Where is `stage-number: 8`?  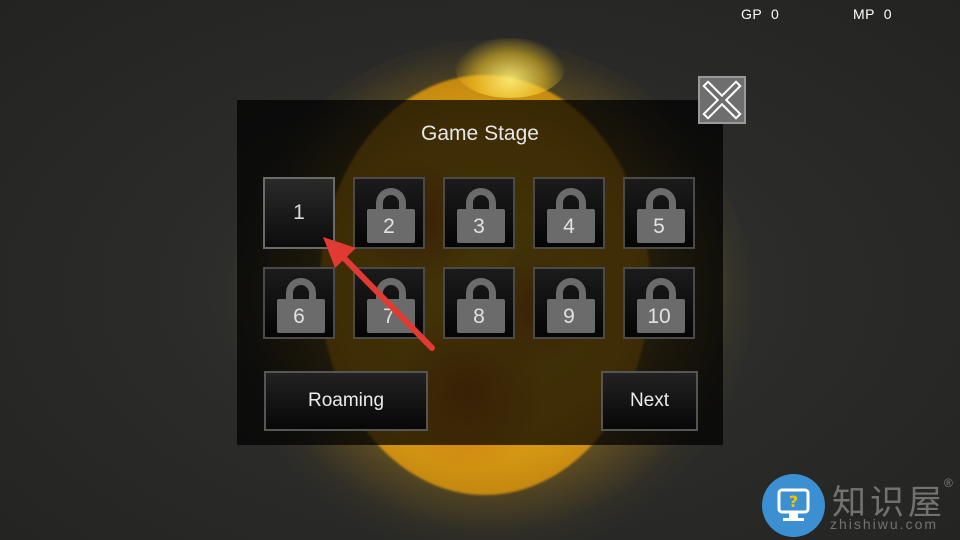
stage-number: 8 is located at coordinates (479, 316).